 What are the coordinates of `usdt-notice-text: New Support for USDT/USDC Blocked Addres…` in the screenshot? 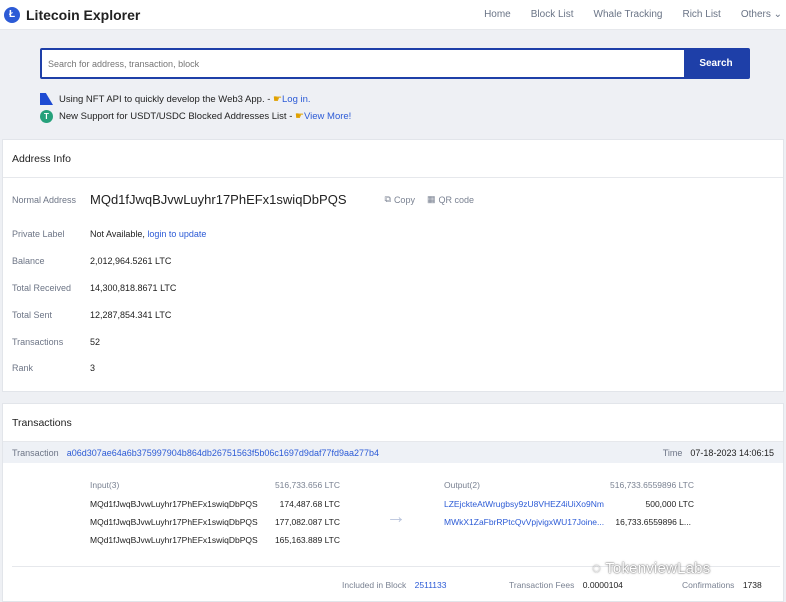 It's located at (177, 116).